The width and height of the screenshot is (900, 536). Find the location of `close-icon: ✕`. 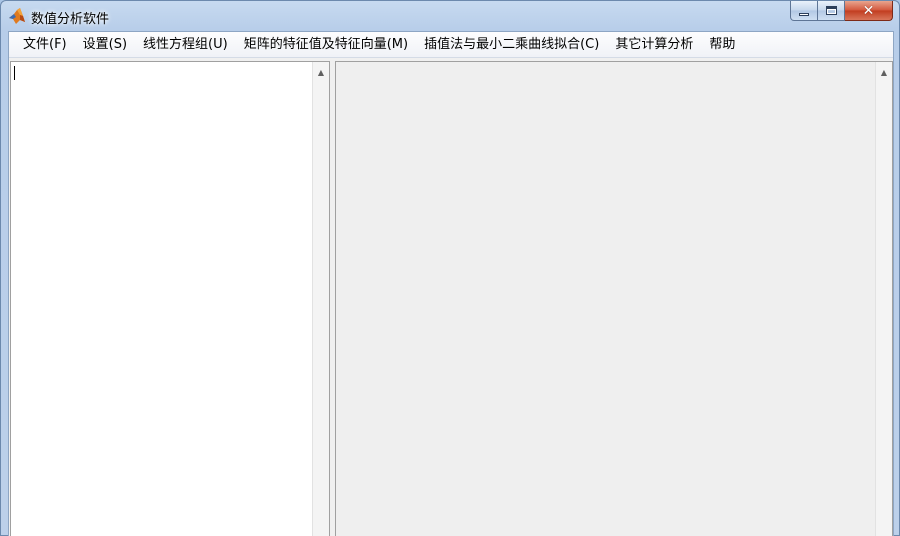

close-icon: ✕ is located at coordinates (868, 10).